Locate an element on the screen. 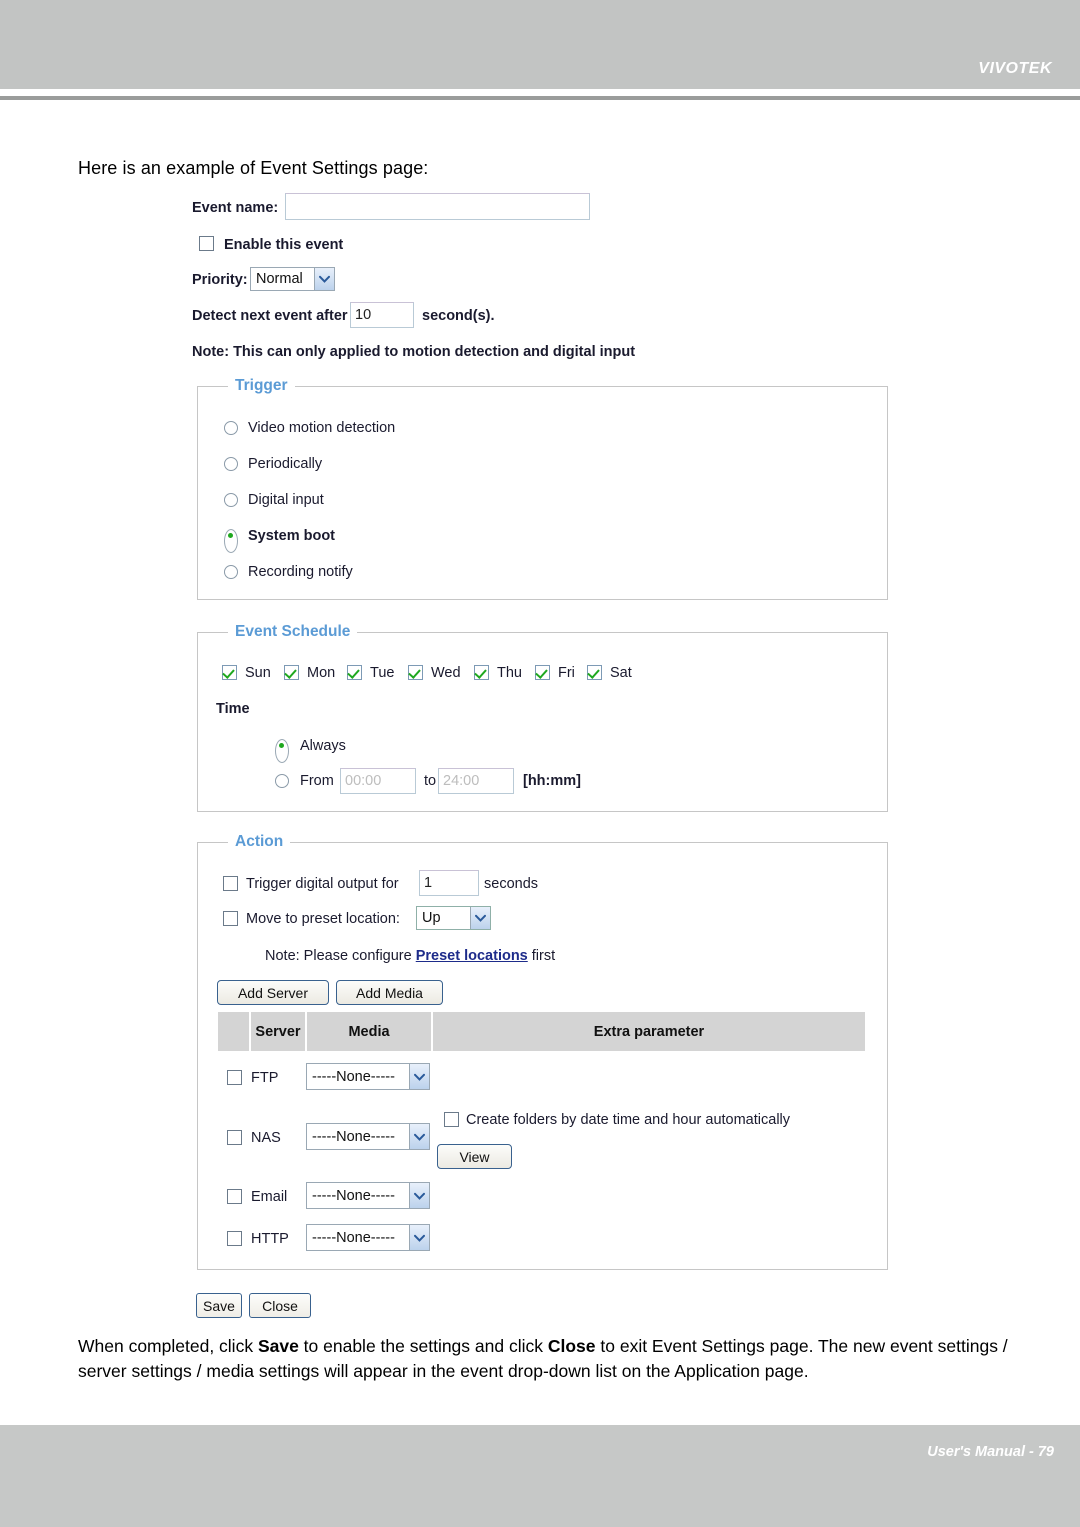 The image size is (1080, 1527). outro-part-1: When completed, click is located at coordinates (168, 1346).